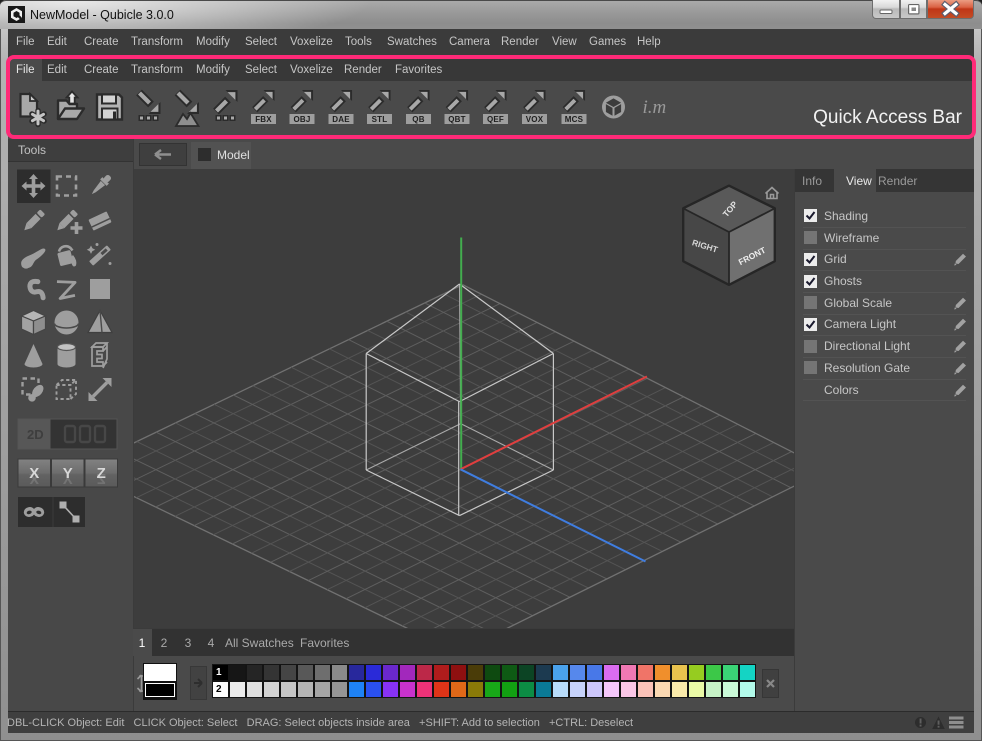 Image resolution: width=982 pixels, height=741 pixels. What do you see at coordinates (68, 478) in the screenshot?
I see `svg-text: Y` at bounding box center [68, 478].